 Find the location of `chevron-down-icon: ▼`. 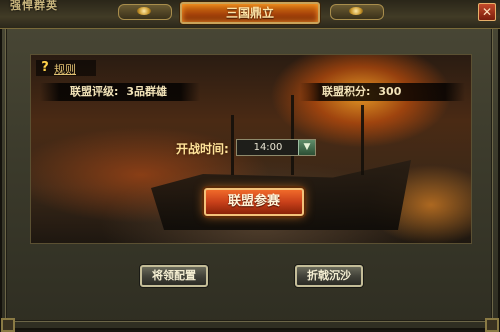

chevron-down-icon: ▼ is located at coordinates (306, 147).